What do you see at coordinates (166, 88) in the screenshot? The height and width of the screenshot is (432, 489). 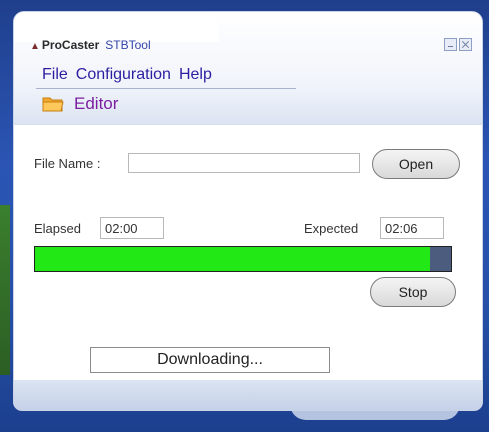 I see `menu-divider` at bounding box center [166, 88].